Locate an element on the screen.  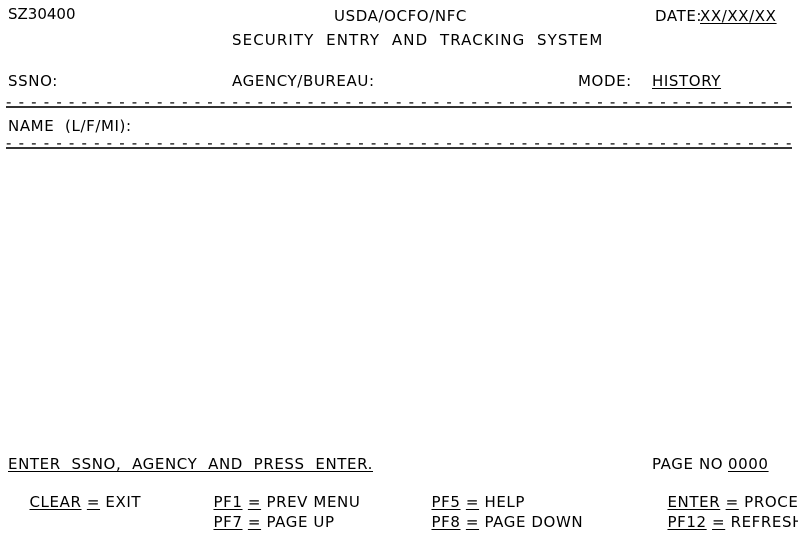
page-no-value: 0000 is located at coordinates (748, 464).